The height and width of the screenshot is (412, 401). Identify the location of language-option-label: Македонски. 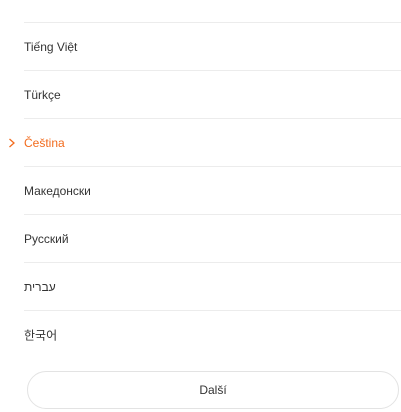
(57, 191).